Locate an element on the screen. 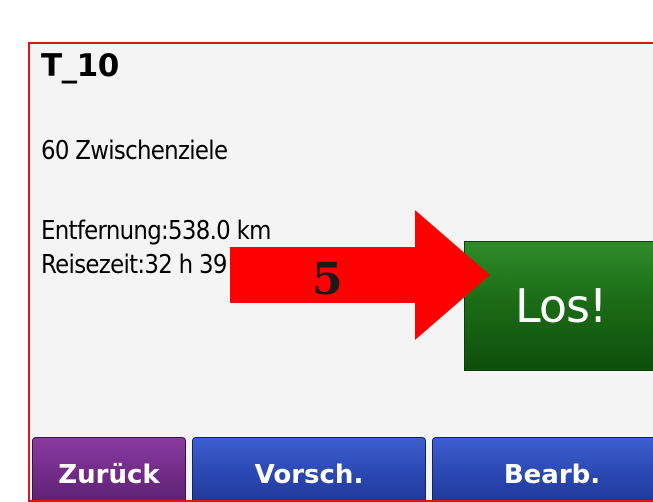  go-button: Los! is located at coordinates (558, 306).